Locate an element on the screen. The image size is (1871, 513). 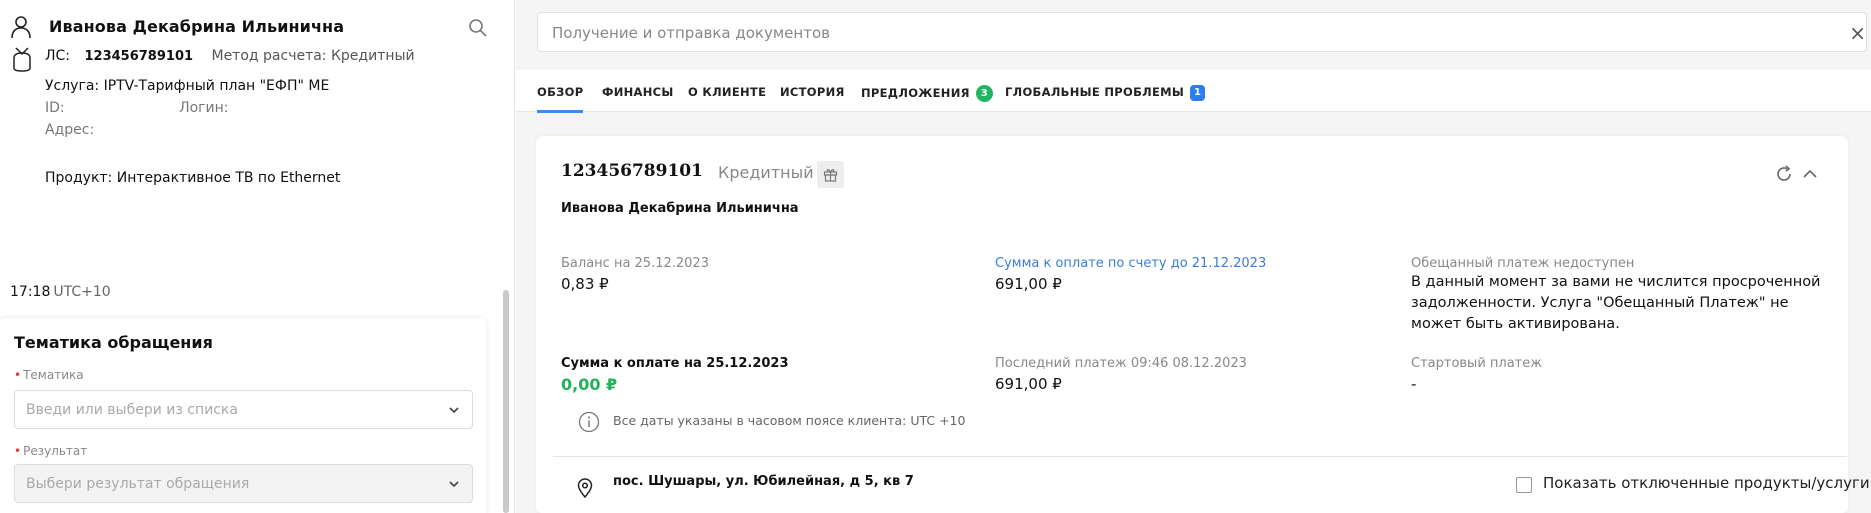
tab-finance: ФИНАНСЫ is located at coordinates (638, 92).